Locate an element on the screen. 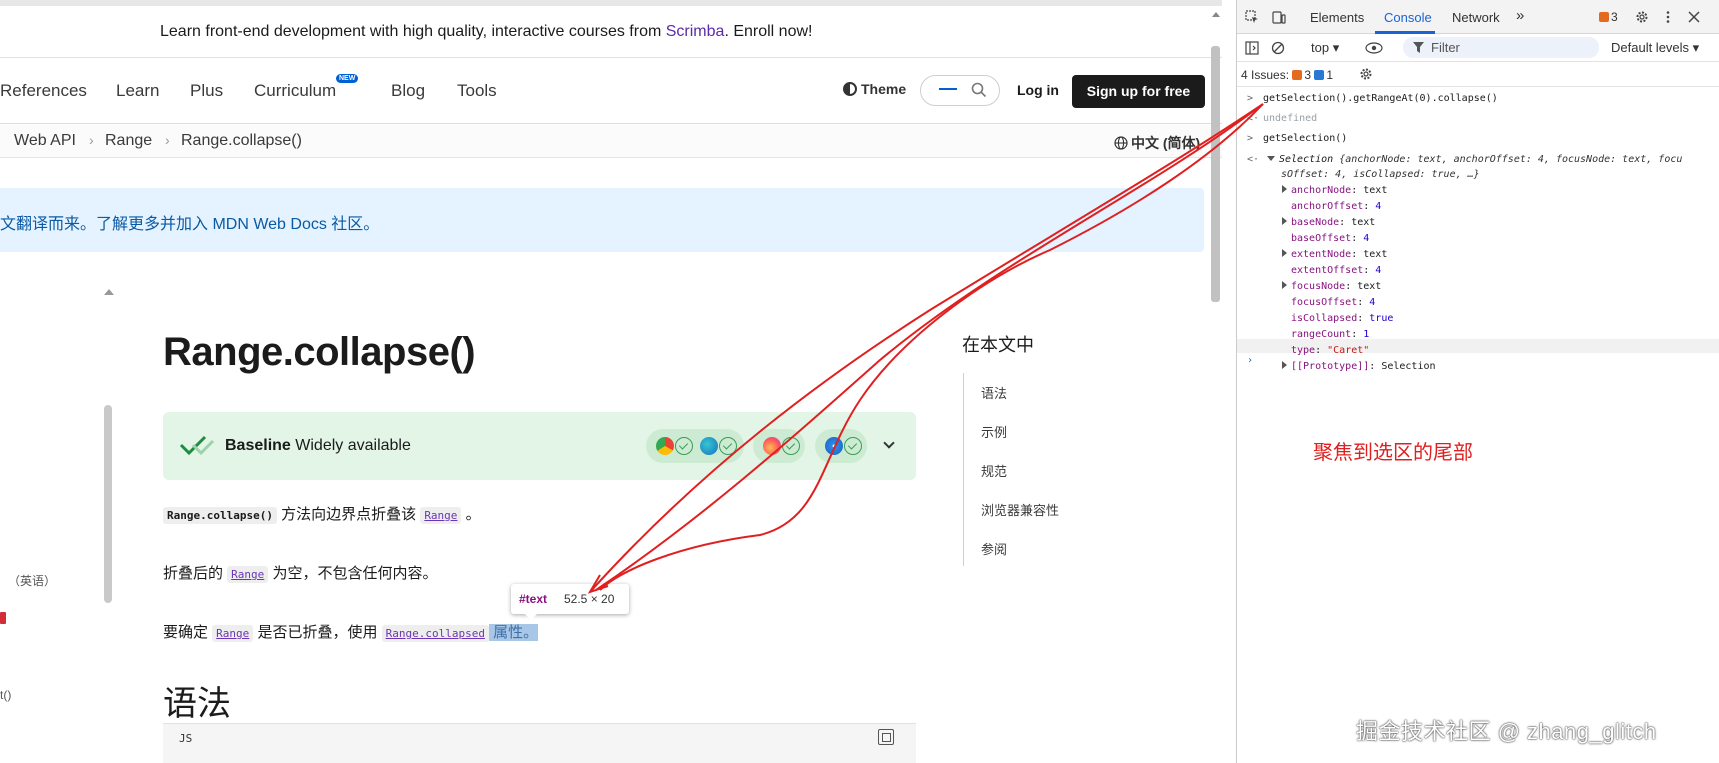 Image resolution: width=1719 pixels, height=763 pixels. signup-button: Sign up for free is located at coordinates (1138, 91).